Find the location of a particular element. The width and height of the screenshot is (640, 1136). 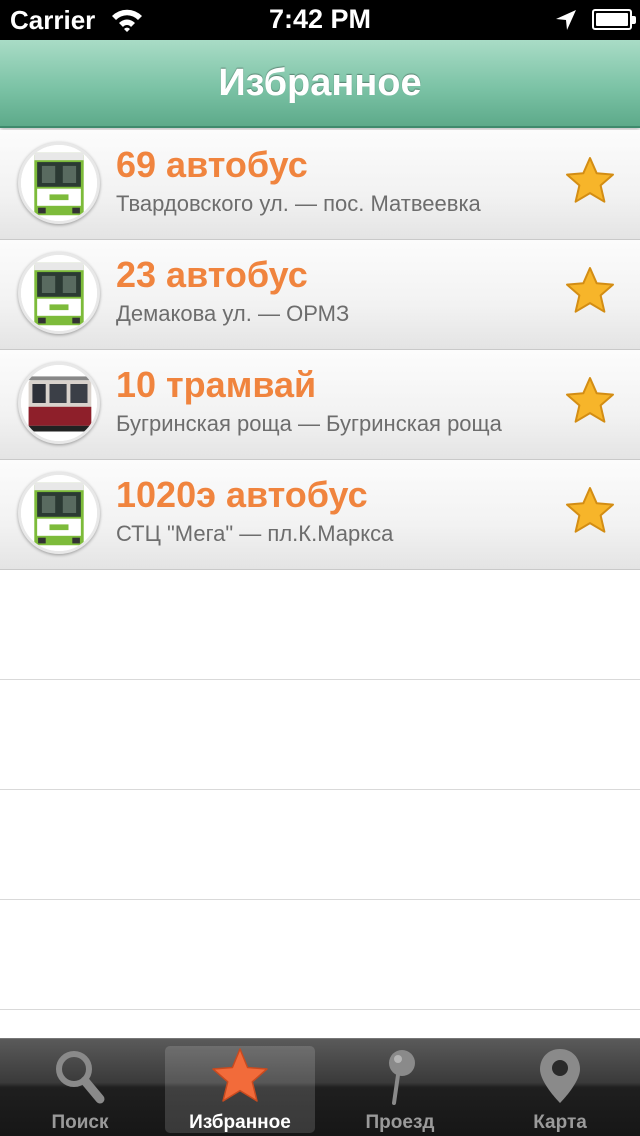

route-title: 10 трамвай is located at coordinates (216, 384).